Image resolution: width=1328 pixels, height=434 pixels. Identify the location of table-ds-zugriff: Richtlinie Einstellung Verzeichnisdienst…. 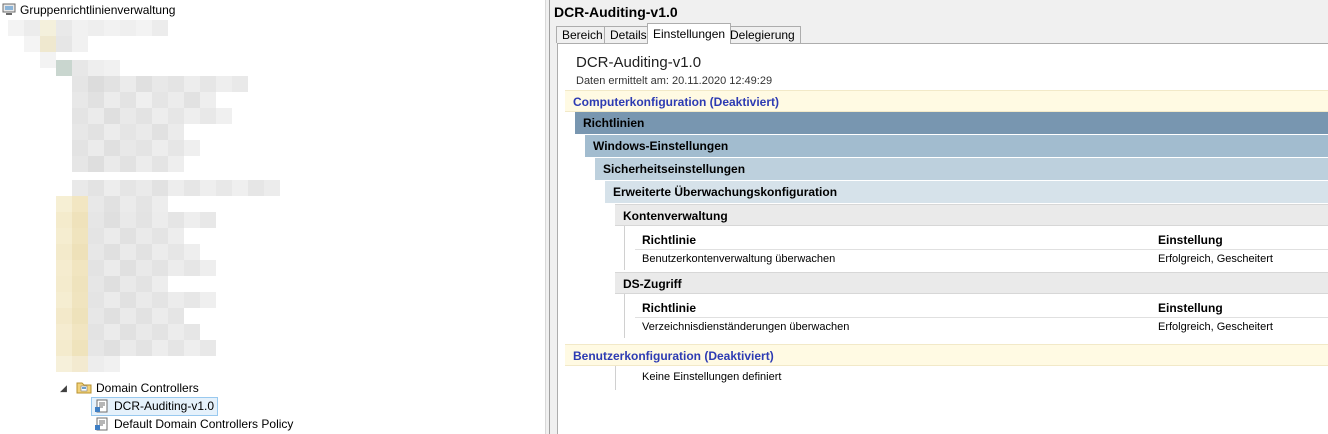
(976, 316).